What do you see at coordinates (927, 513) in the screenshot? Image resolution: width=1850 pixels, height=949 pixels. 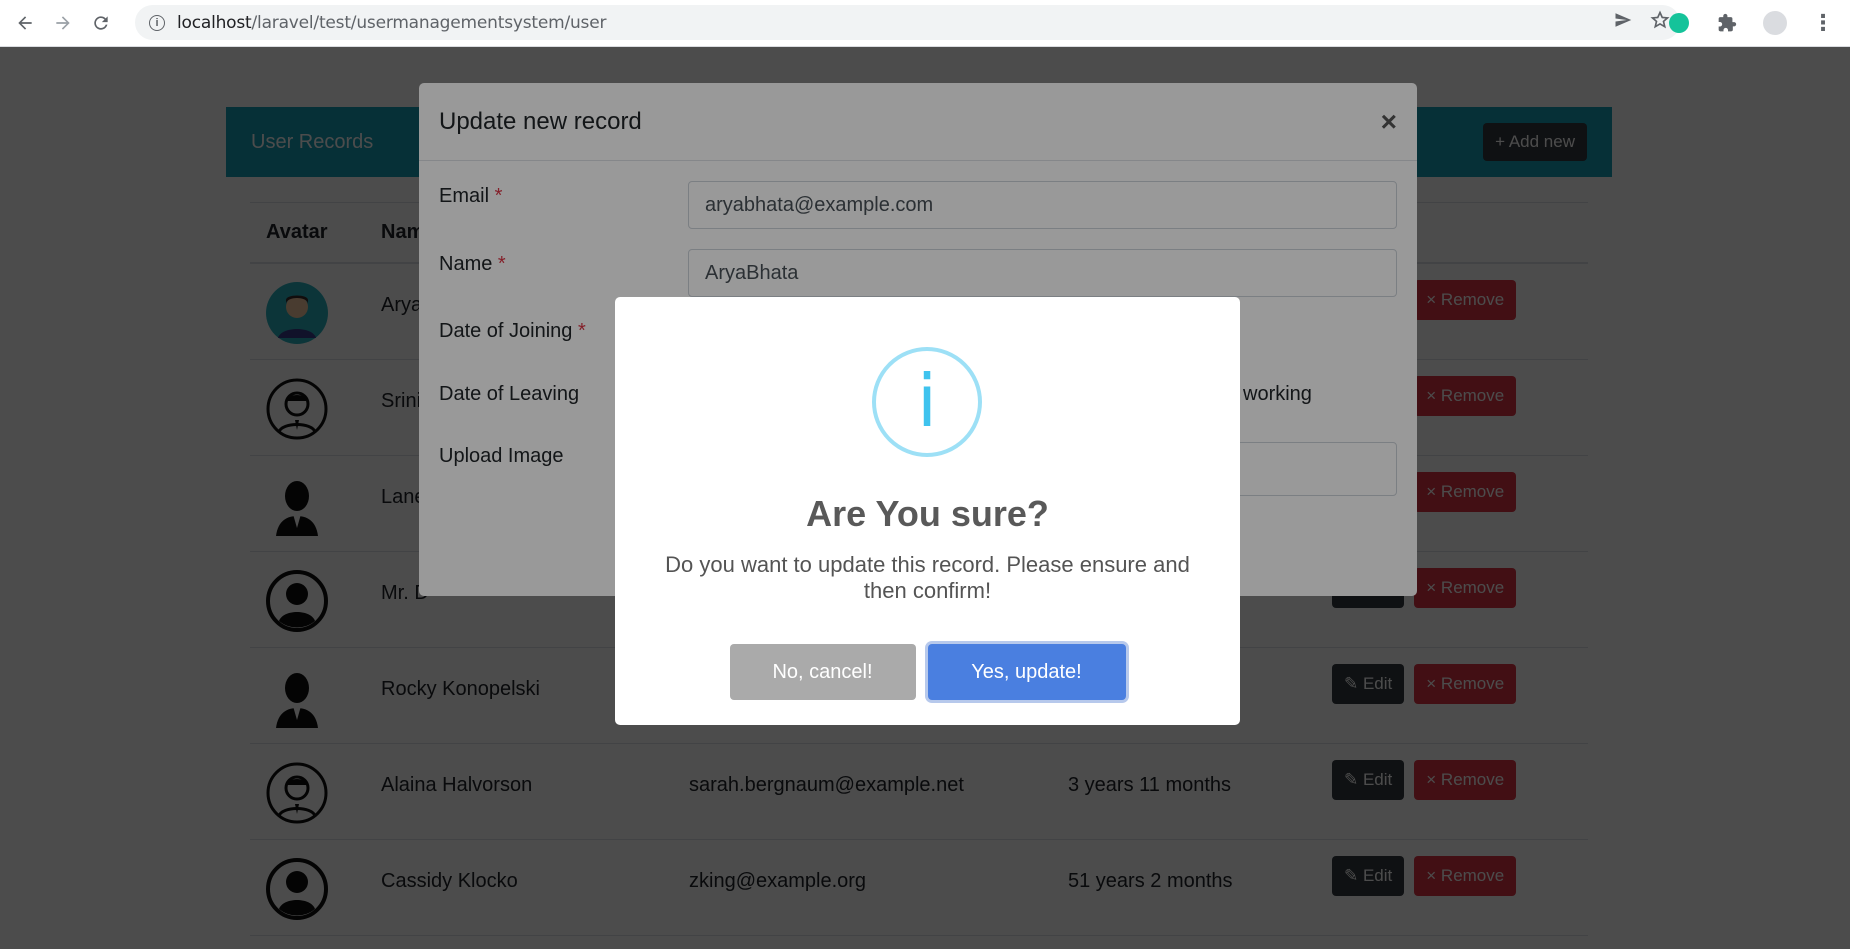 I see `dialog-title: Are You sure?` at bounding box center [927, 513].